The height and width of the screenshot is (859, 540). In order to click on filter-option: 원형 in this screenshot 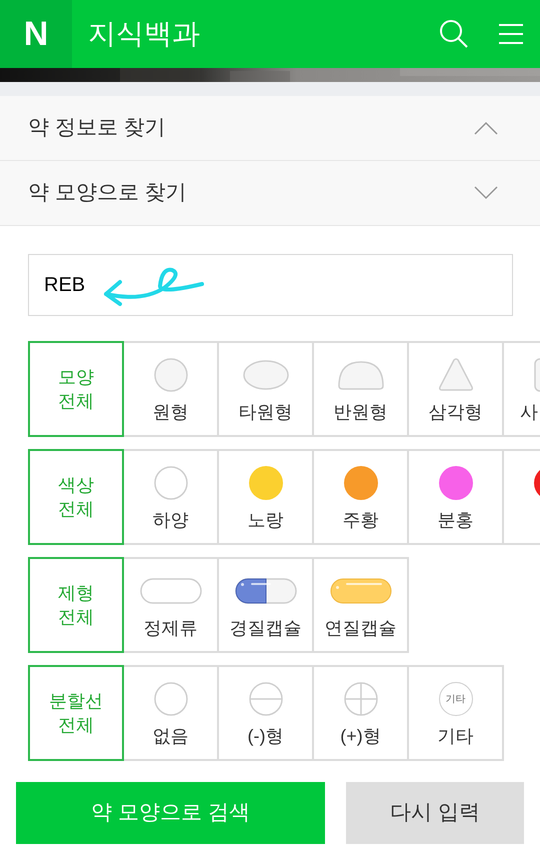, I will do `click(171, 389)`.